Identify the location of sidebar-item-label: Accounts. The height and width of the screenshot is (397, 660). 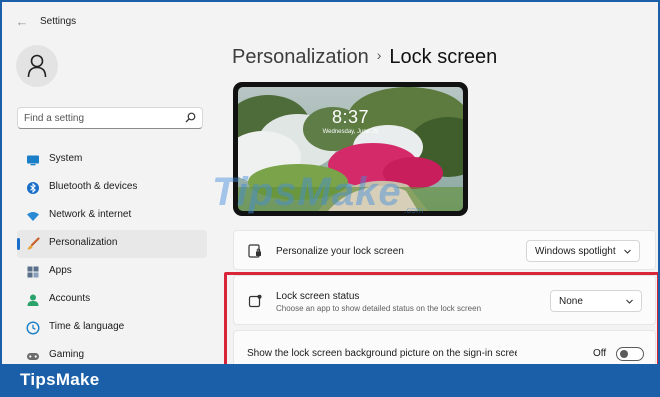
(70, 298).